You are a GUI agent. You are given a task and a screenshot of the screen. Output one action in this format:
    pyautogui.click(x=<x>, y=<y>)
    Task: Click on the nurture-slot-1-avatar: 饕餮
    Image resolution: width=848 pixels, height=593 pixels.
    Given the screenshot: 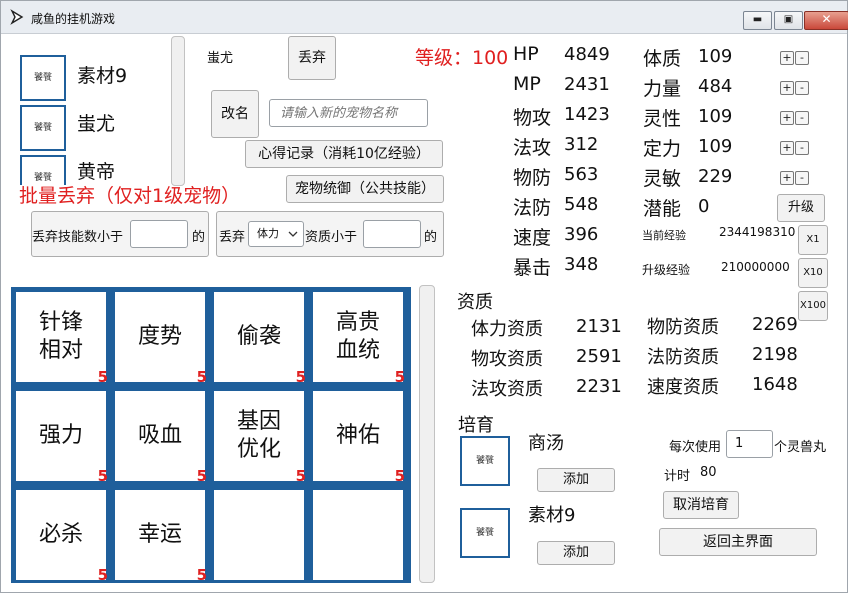 What is the action you would take?
    pyautogui.click(x=485, y=461)
    